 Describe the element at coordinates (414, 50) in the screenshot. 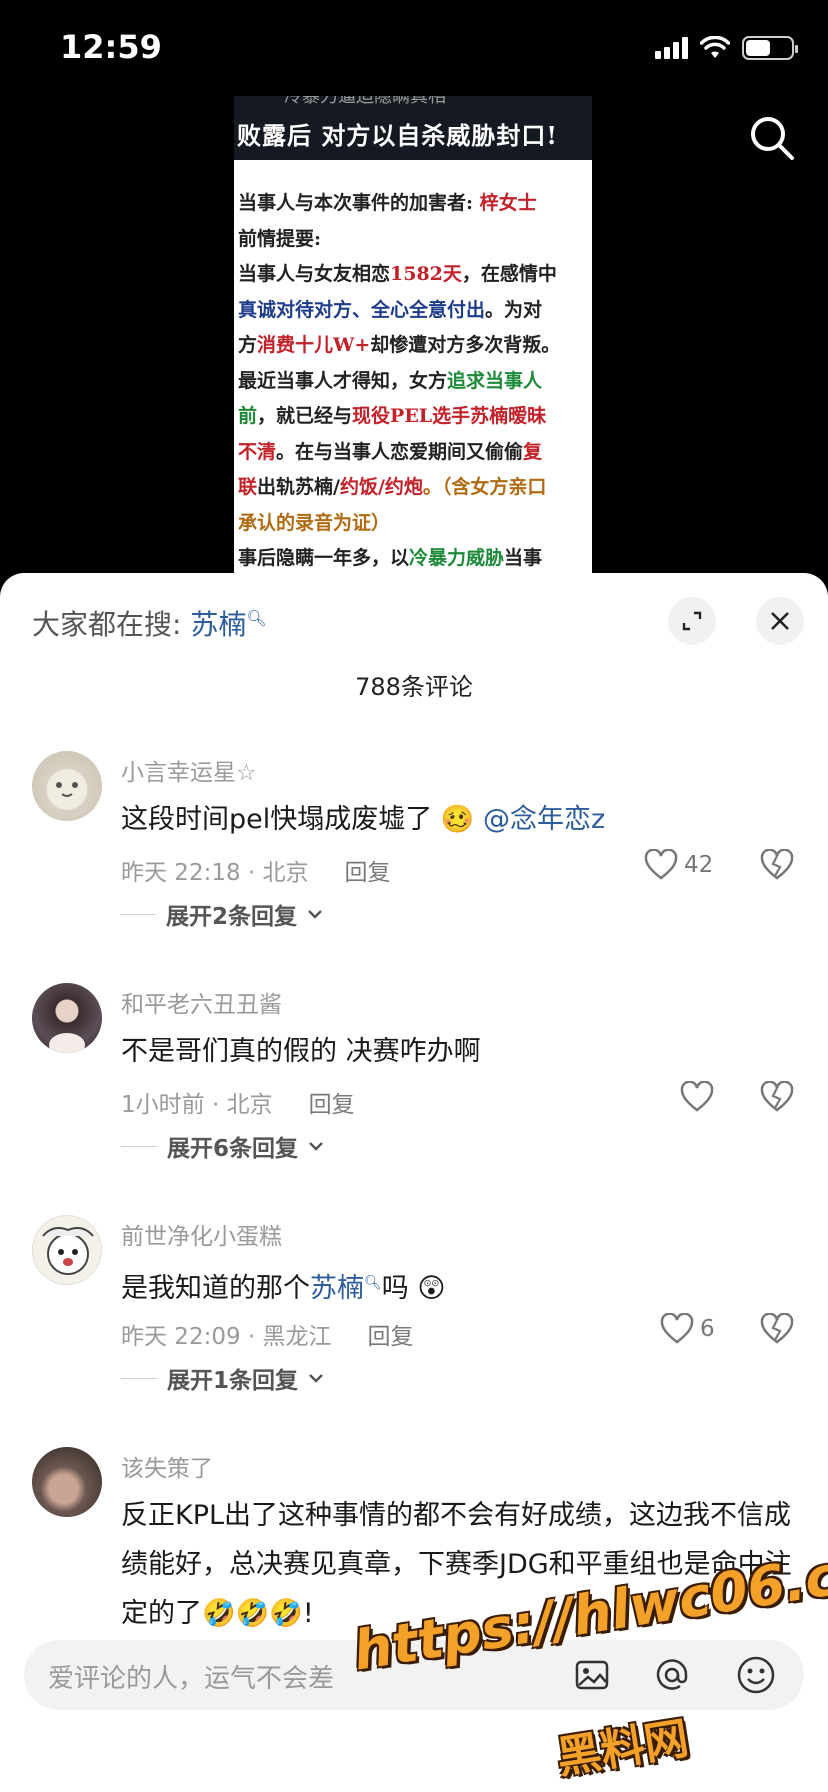

I see `status-bar: 12:59` at that location.